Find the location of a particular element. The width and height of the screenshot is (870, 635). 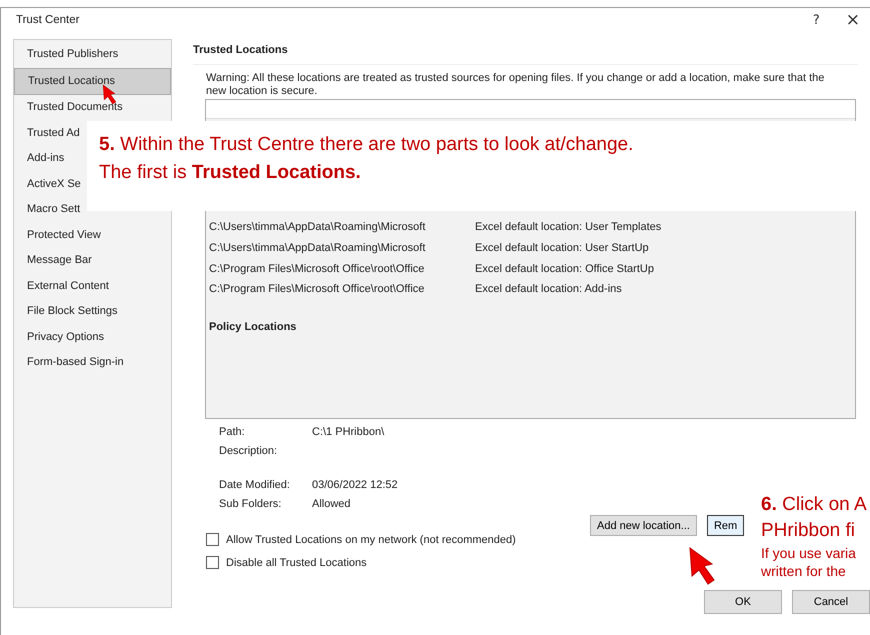

window-title: Trust Center is located at coordinates (48, 20).